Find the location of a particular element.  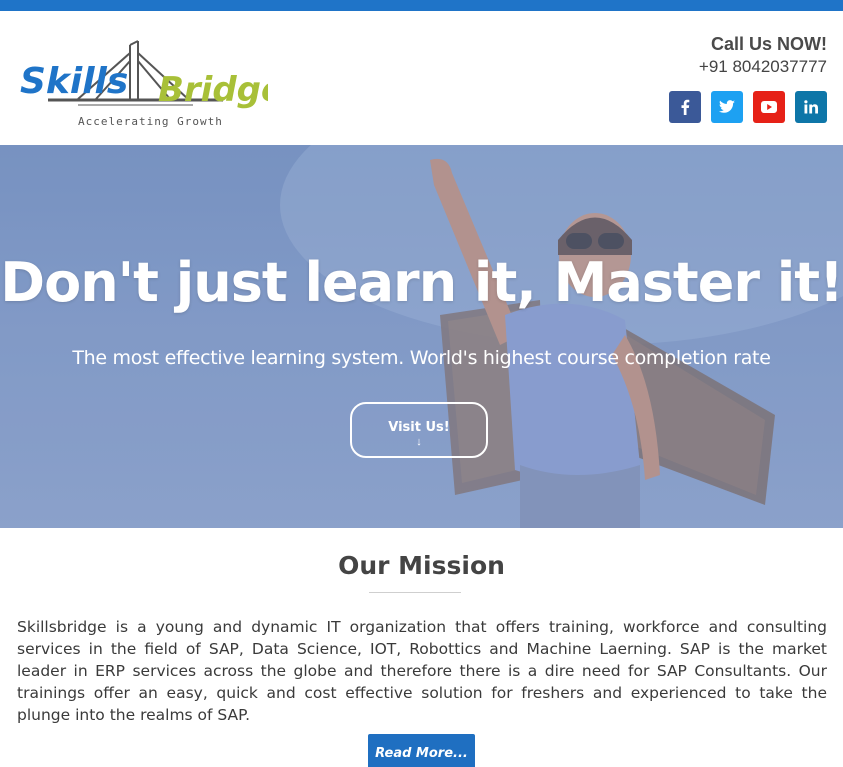

top-accent-bar is located at coordinates (421, 5).